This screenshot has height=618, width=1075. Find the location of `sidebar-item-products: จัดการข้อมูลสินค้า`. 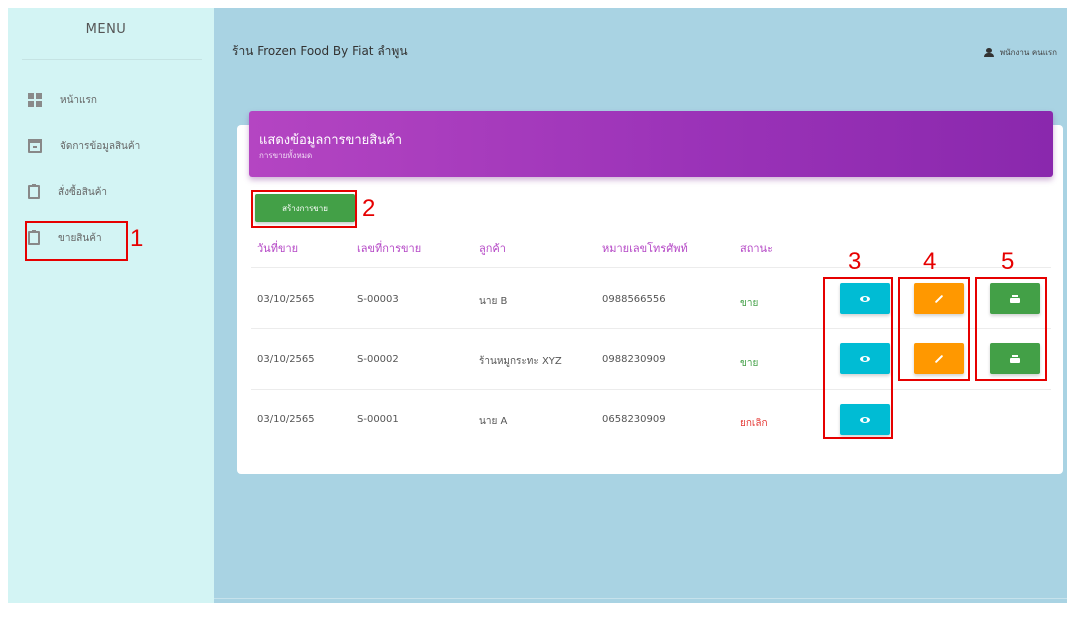

sidebar-item-products: จัดการข้อมูลสินค้า is located at coordinates (84, 146).